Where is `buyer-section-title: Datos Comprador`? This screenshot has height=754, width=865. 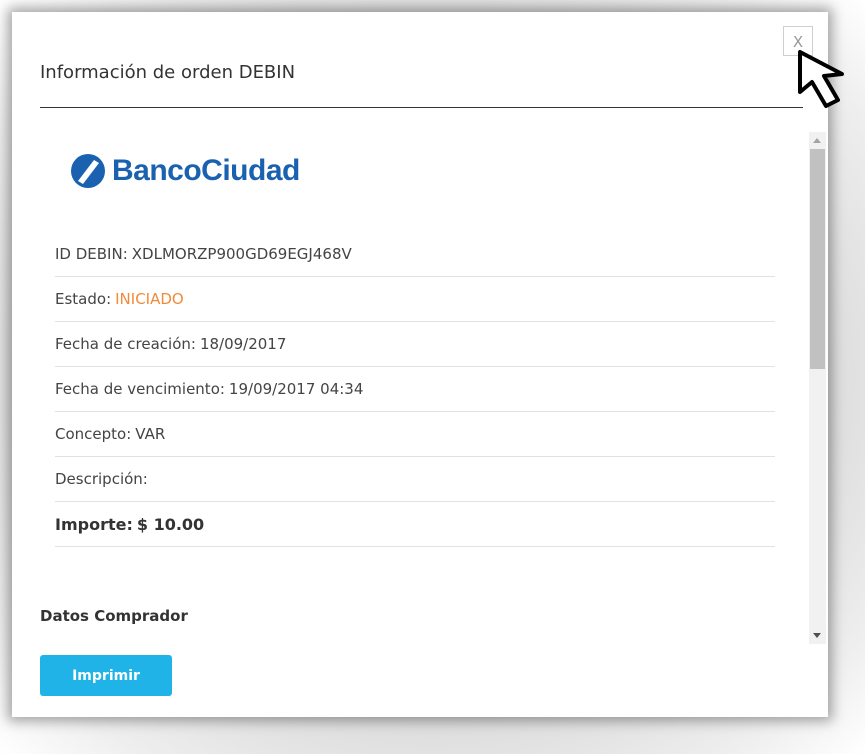 buyer-section-title: Datos Comprador is located at coordinates (114, 616).